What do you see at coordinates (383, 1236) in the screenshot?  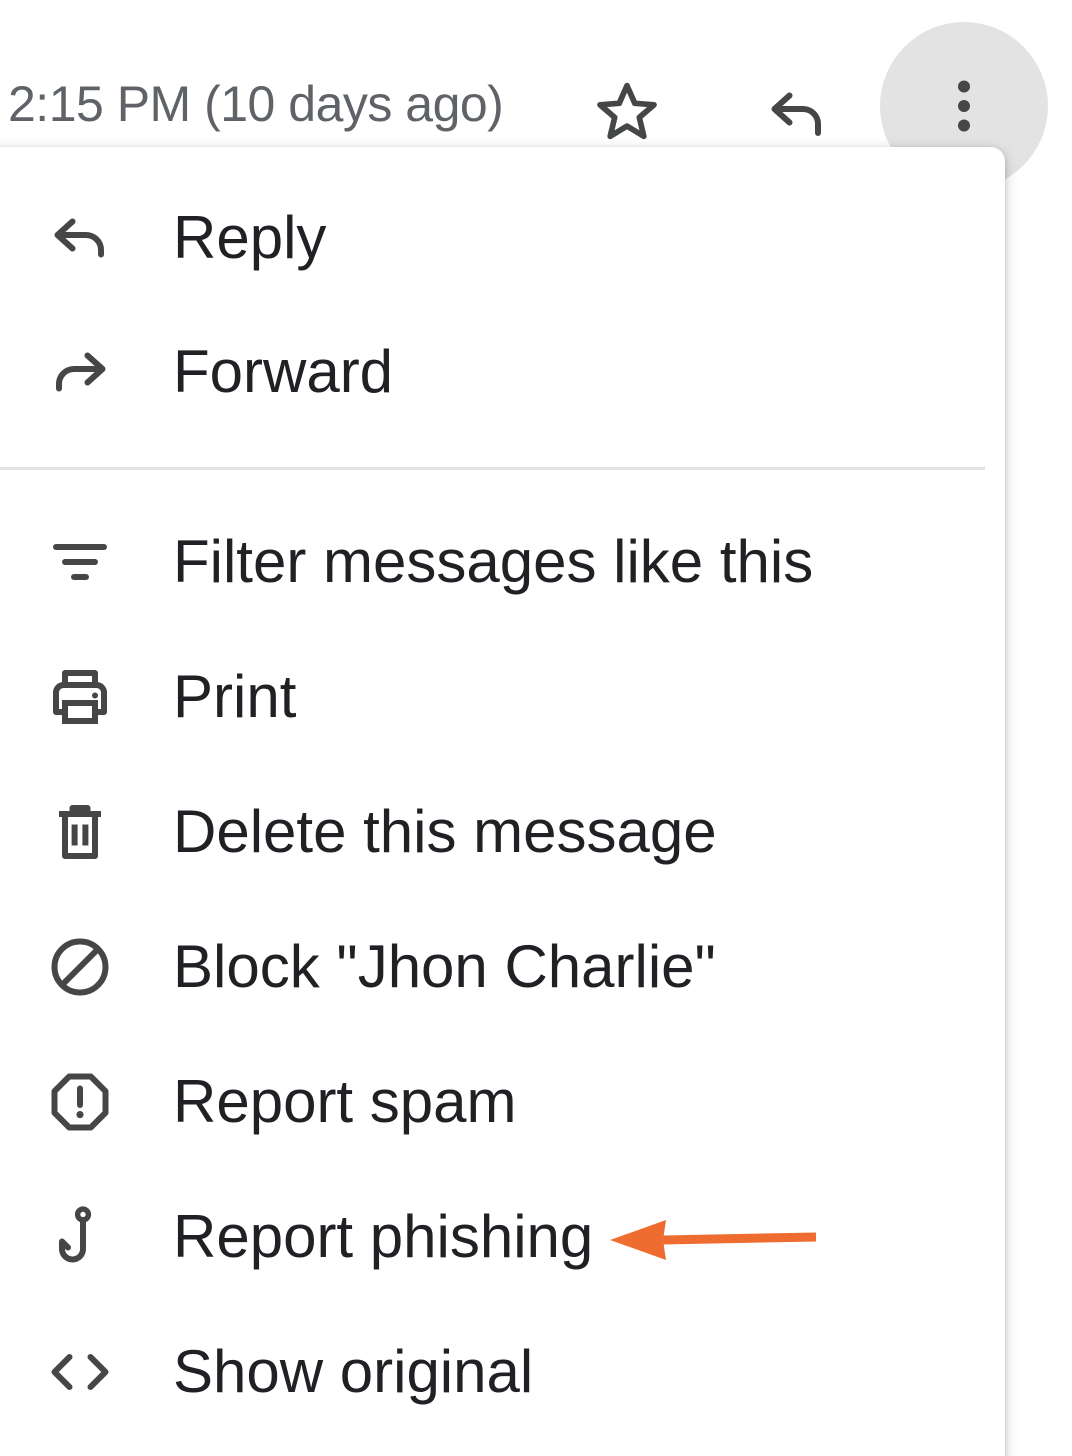 I see `menu-item-label: Report phishing` at bounding box center [383, 1236].